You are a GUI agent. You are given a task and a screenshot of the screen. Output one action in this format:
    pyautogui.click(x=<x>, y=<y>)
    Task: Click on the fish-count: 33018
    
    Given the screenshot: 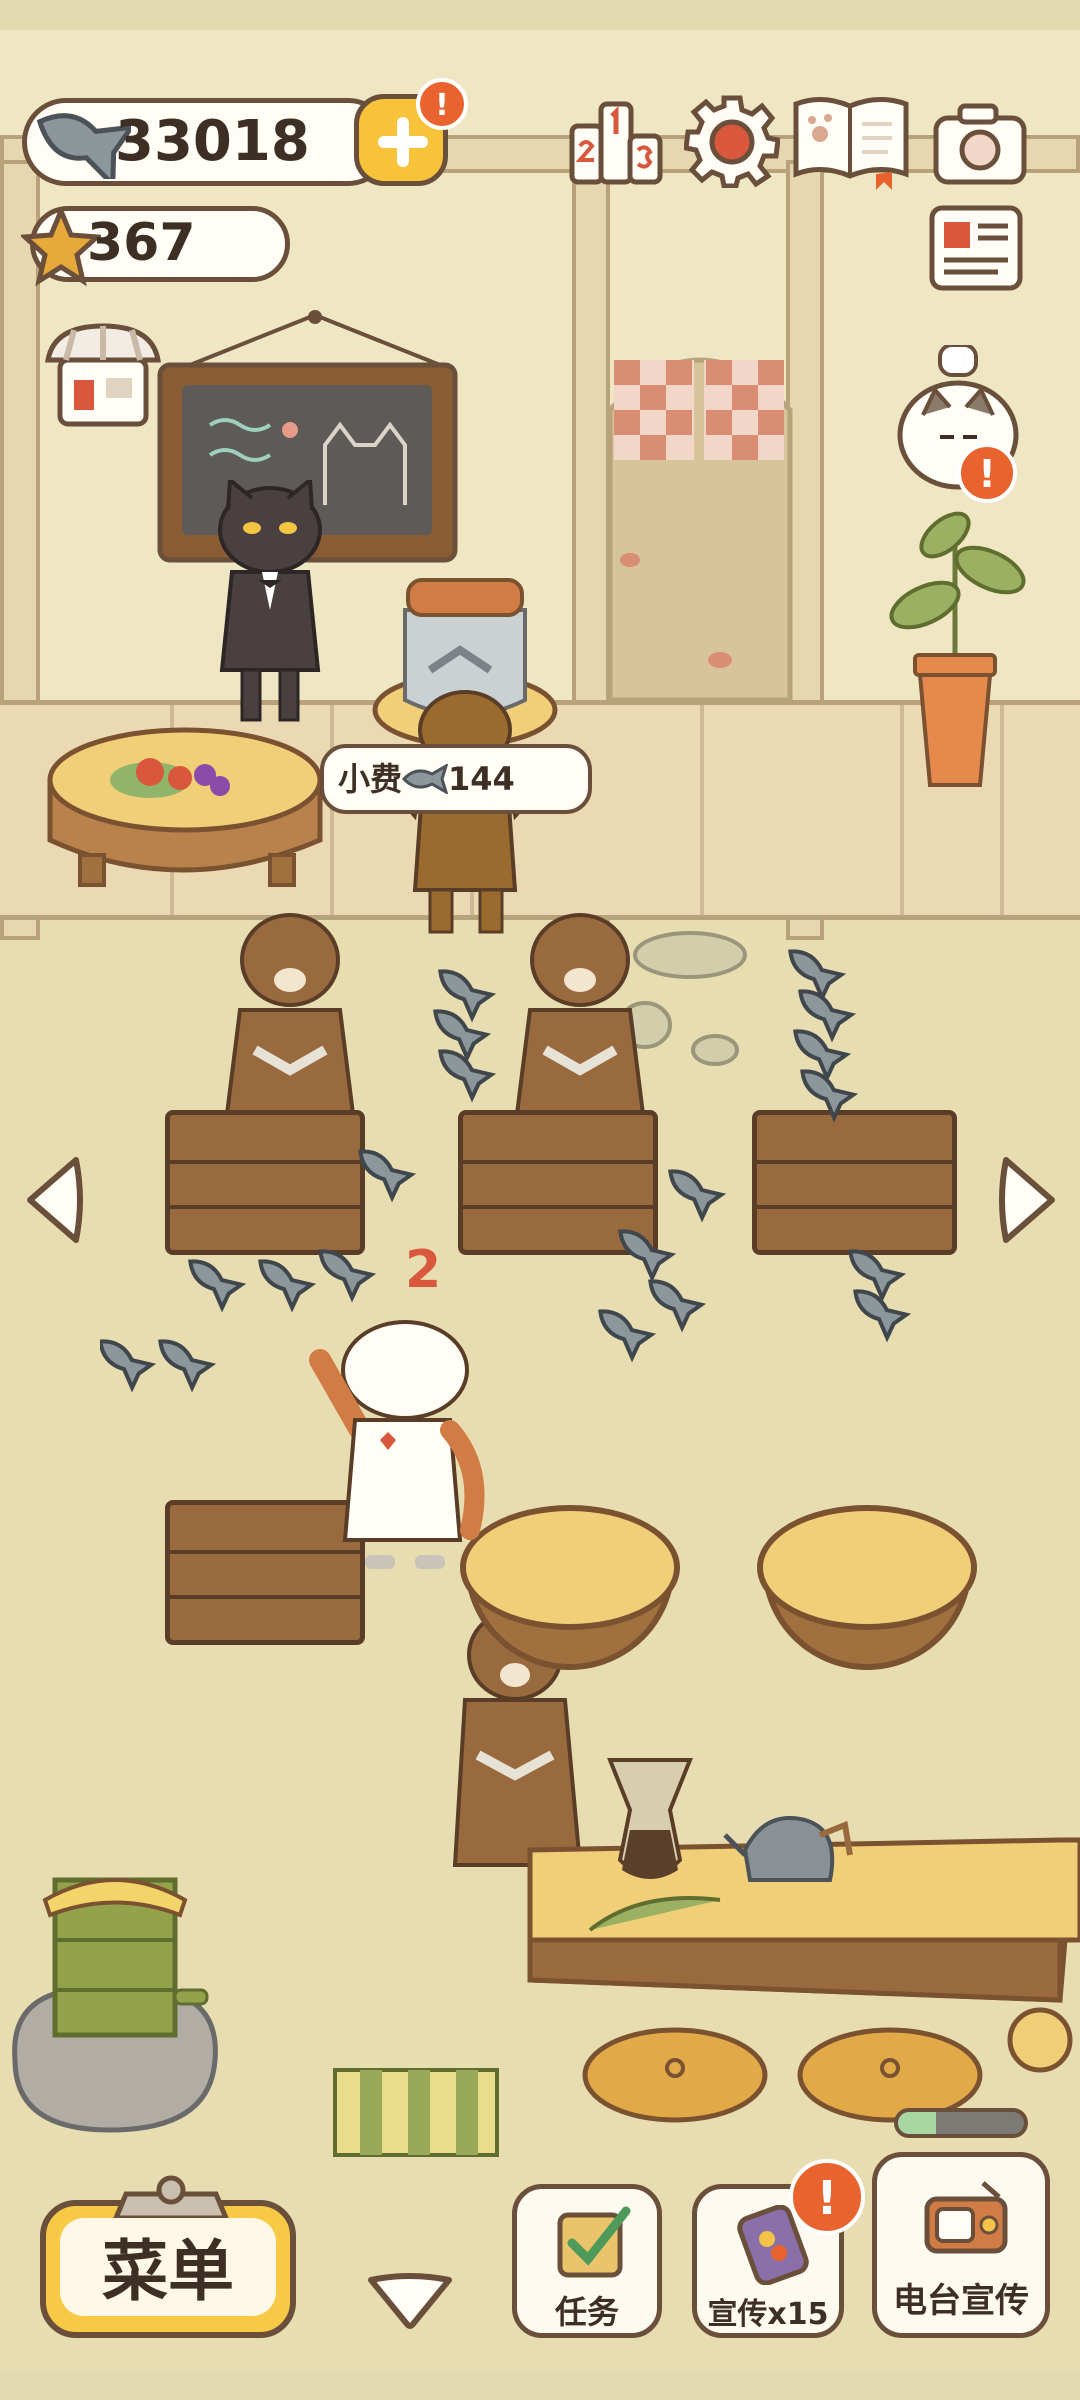 What is the action you would take?
    pyautogui.click(x=212, y=141)
    